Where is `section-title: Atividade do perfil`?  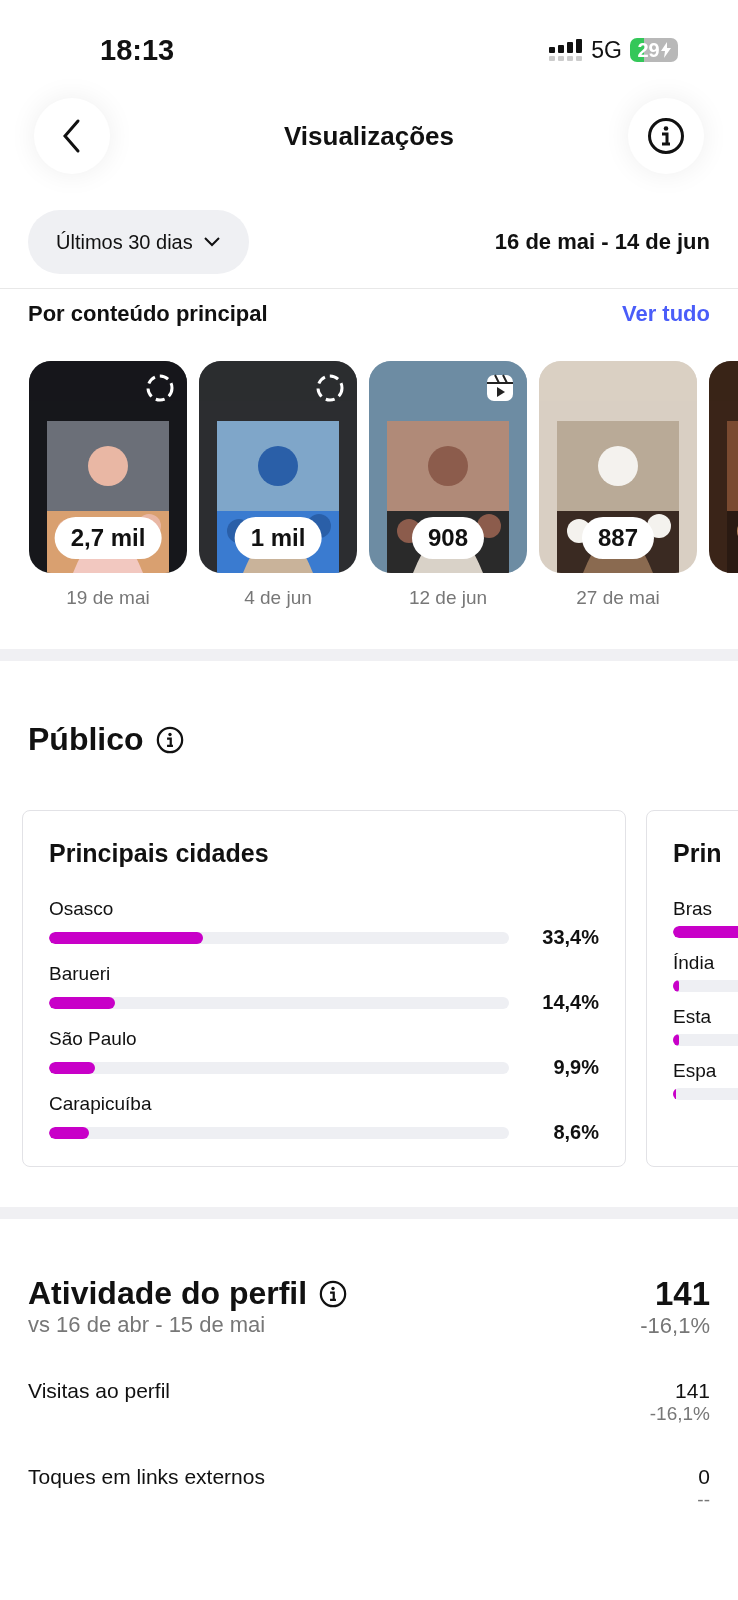
section-title: Atividade do perfil is located at coordinates (168, 1293).